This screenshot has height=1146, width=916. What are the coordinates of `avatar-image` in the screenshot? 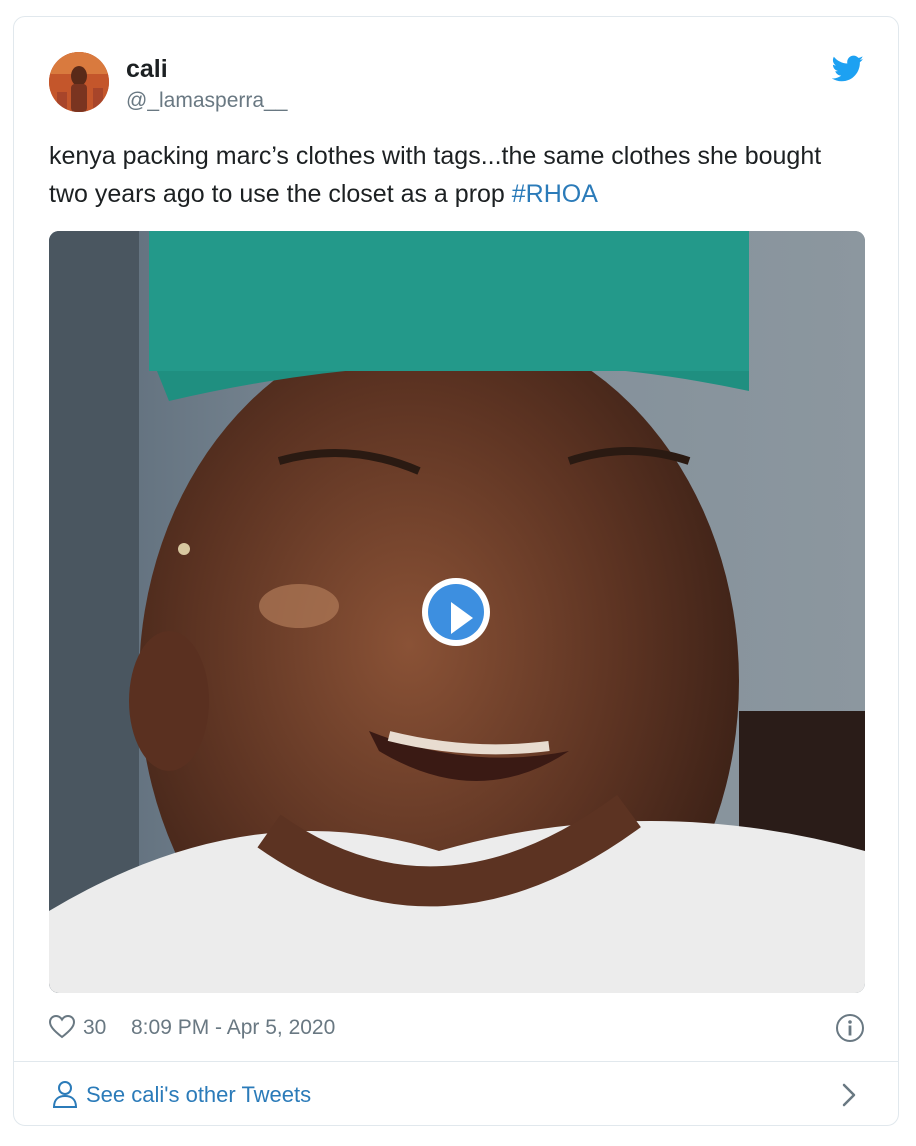 It's located at (79, 82).